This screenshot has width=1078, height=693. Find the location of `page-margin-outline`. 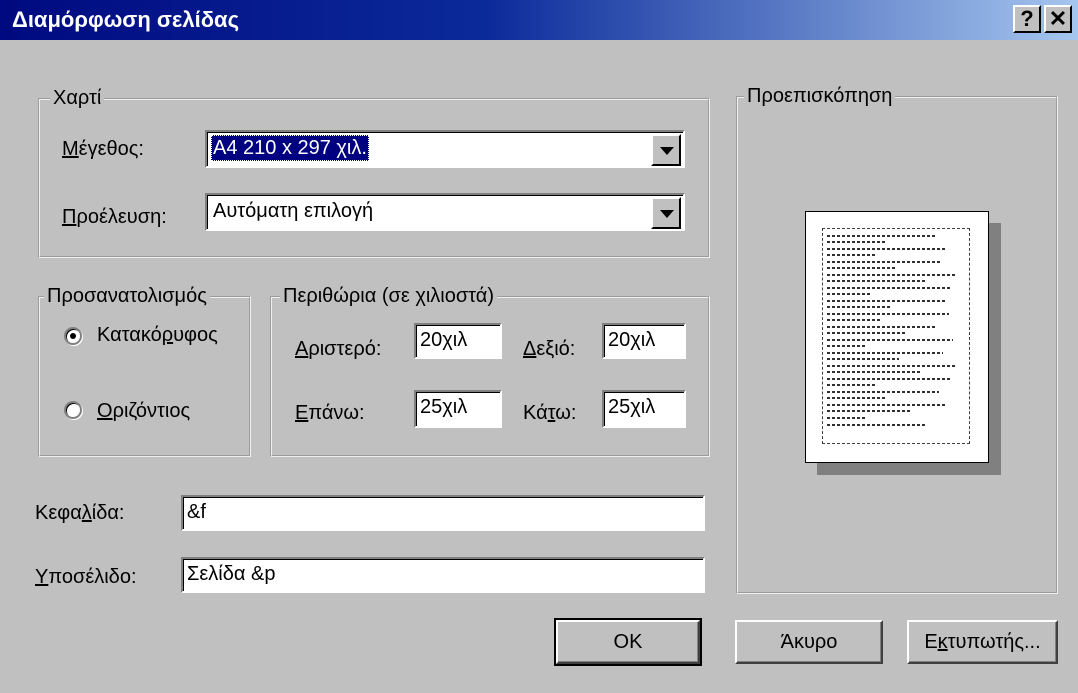

page-margin-outline is located at coordinates (896, 336).